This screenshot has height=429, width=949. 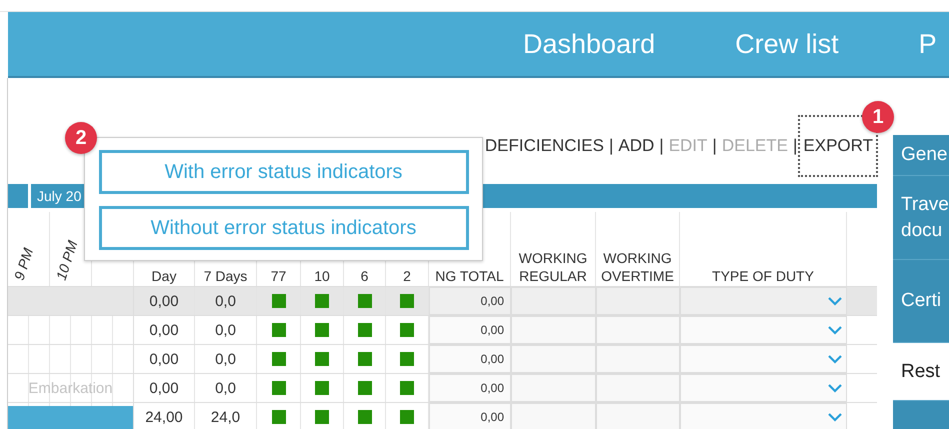 What do you see at coordinates (927, 44) in the screenshot?
I see `nav-link: P` at bounding box center [927, 44].